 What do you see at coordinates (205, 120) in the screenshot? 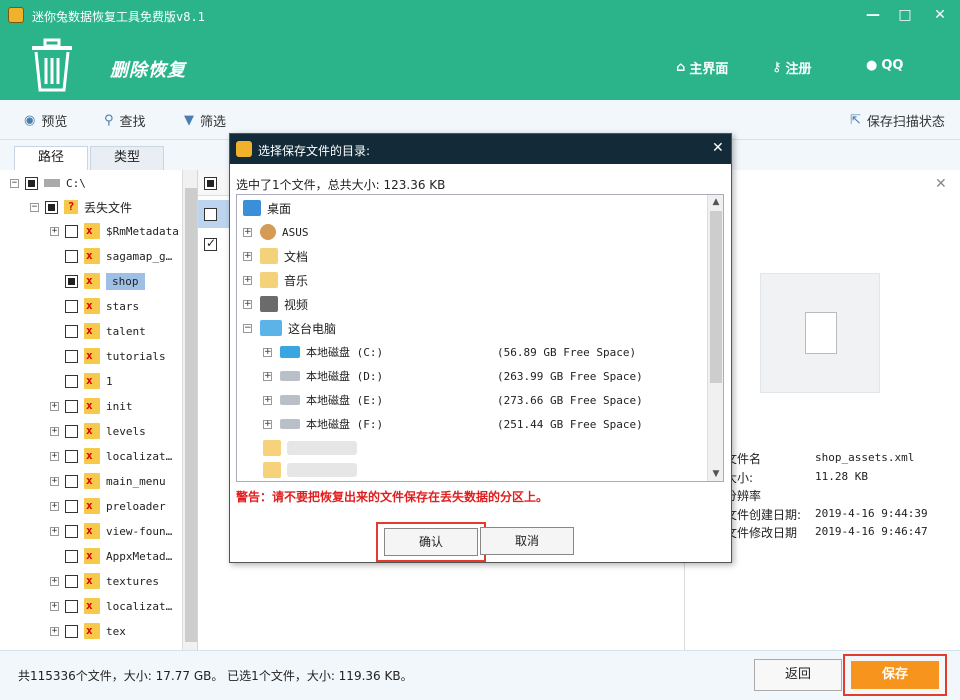
I see `filter-button: ▼ 筛选` at bounding box center [205, 120].